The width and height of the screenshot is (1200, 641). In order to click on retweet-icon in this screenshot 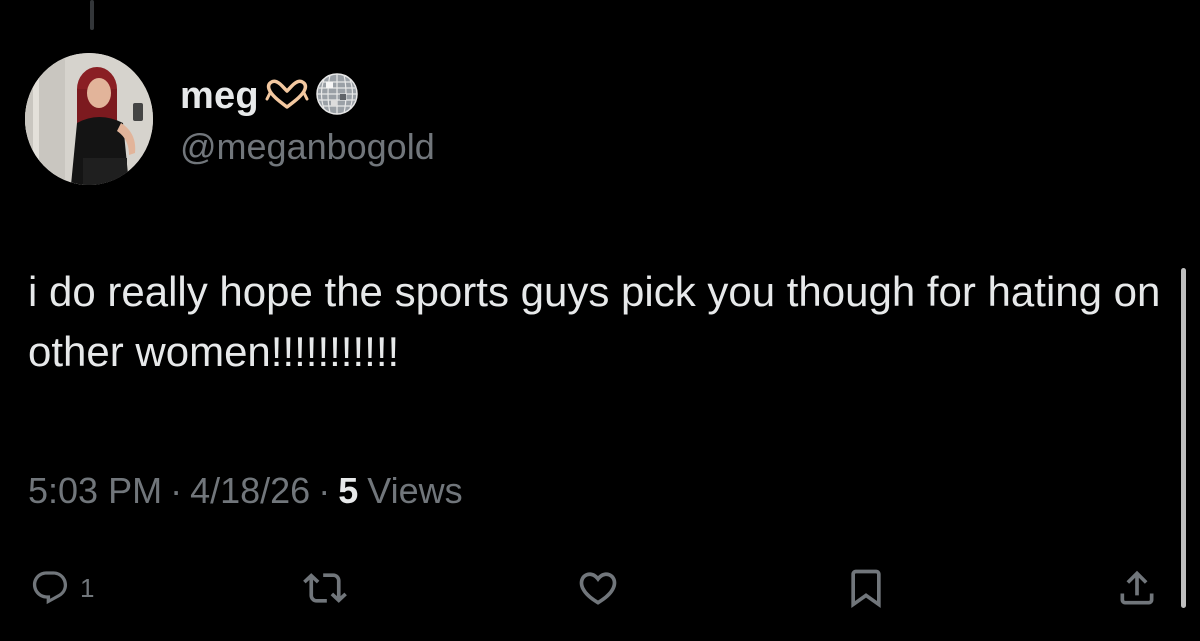, I will do `click(325, 588)`.